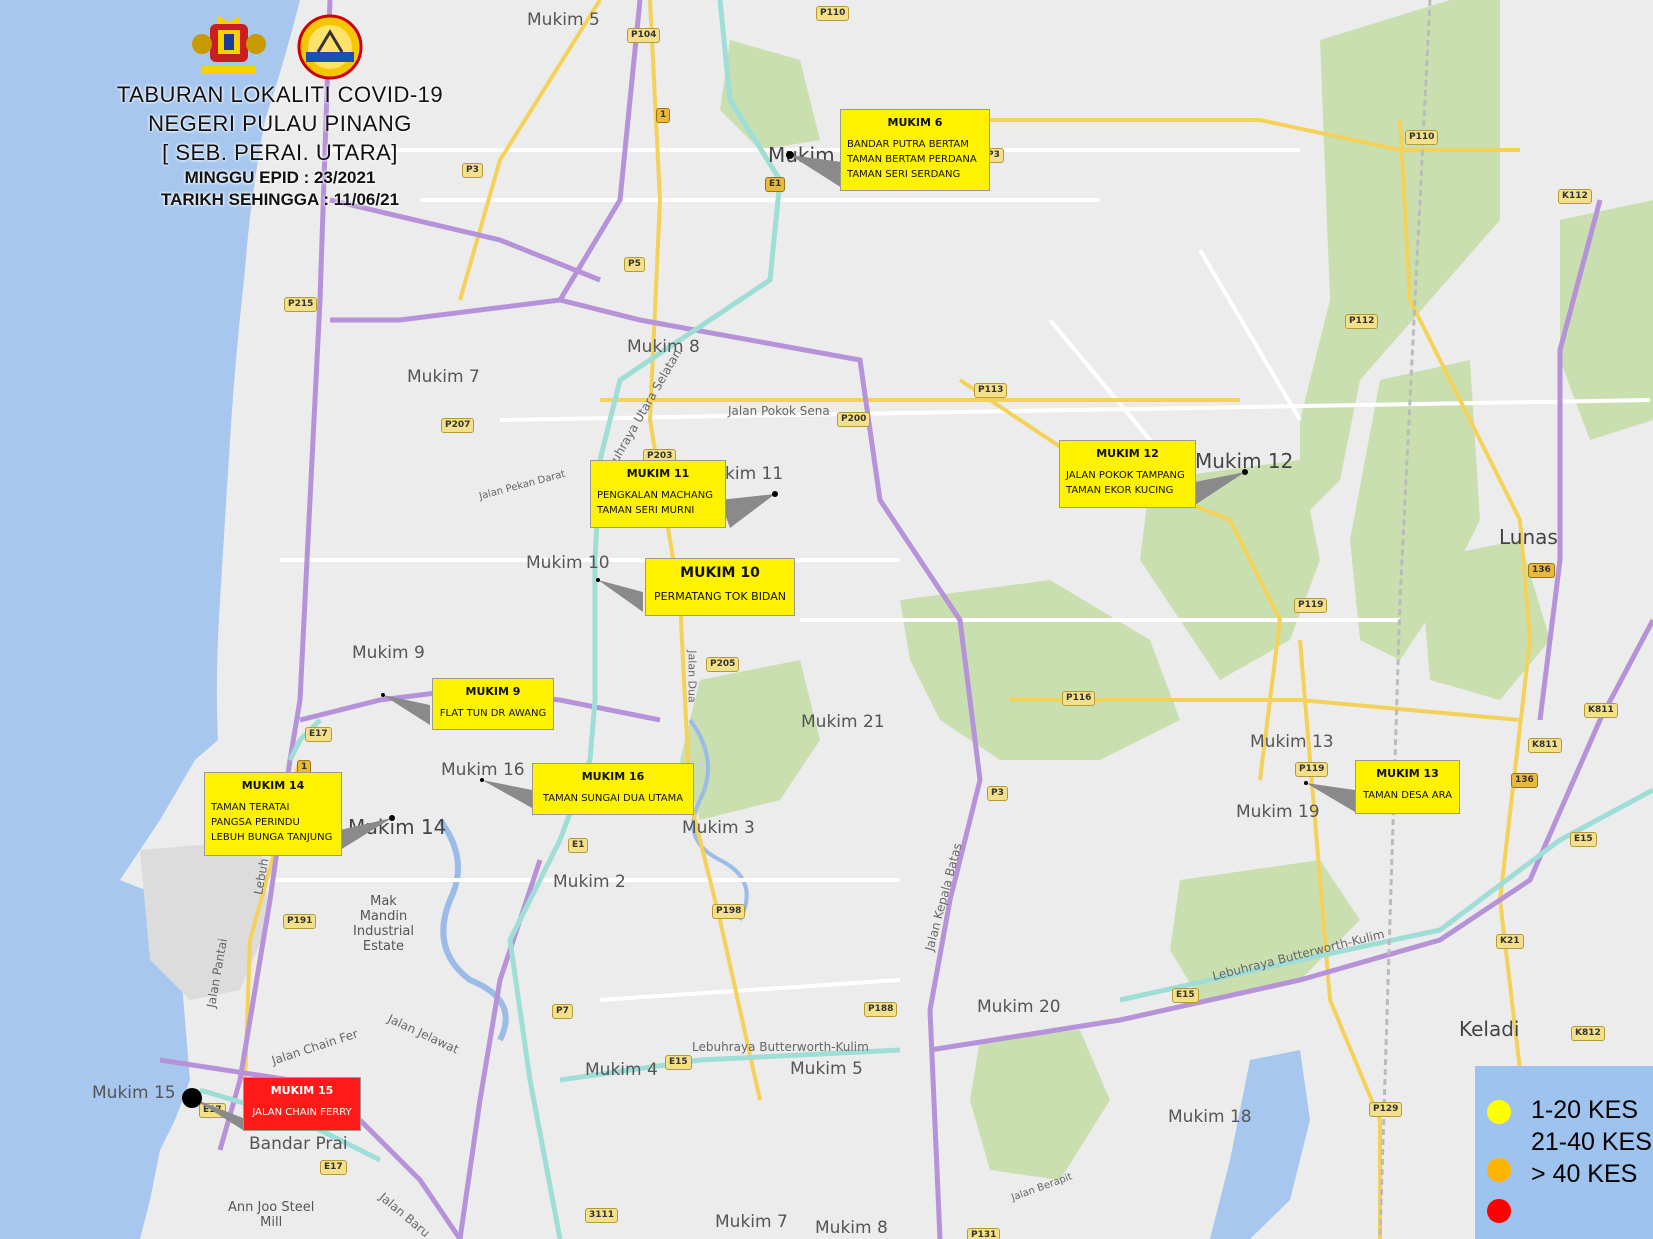 The width and height of the screenshot is (1653, 1239). I want to click on place-label: Ann Joo Steel Mill, so click(271, 1215).